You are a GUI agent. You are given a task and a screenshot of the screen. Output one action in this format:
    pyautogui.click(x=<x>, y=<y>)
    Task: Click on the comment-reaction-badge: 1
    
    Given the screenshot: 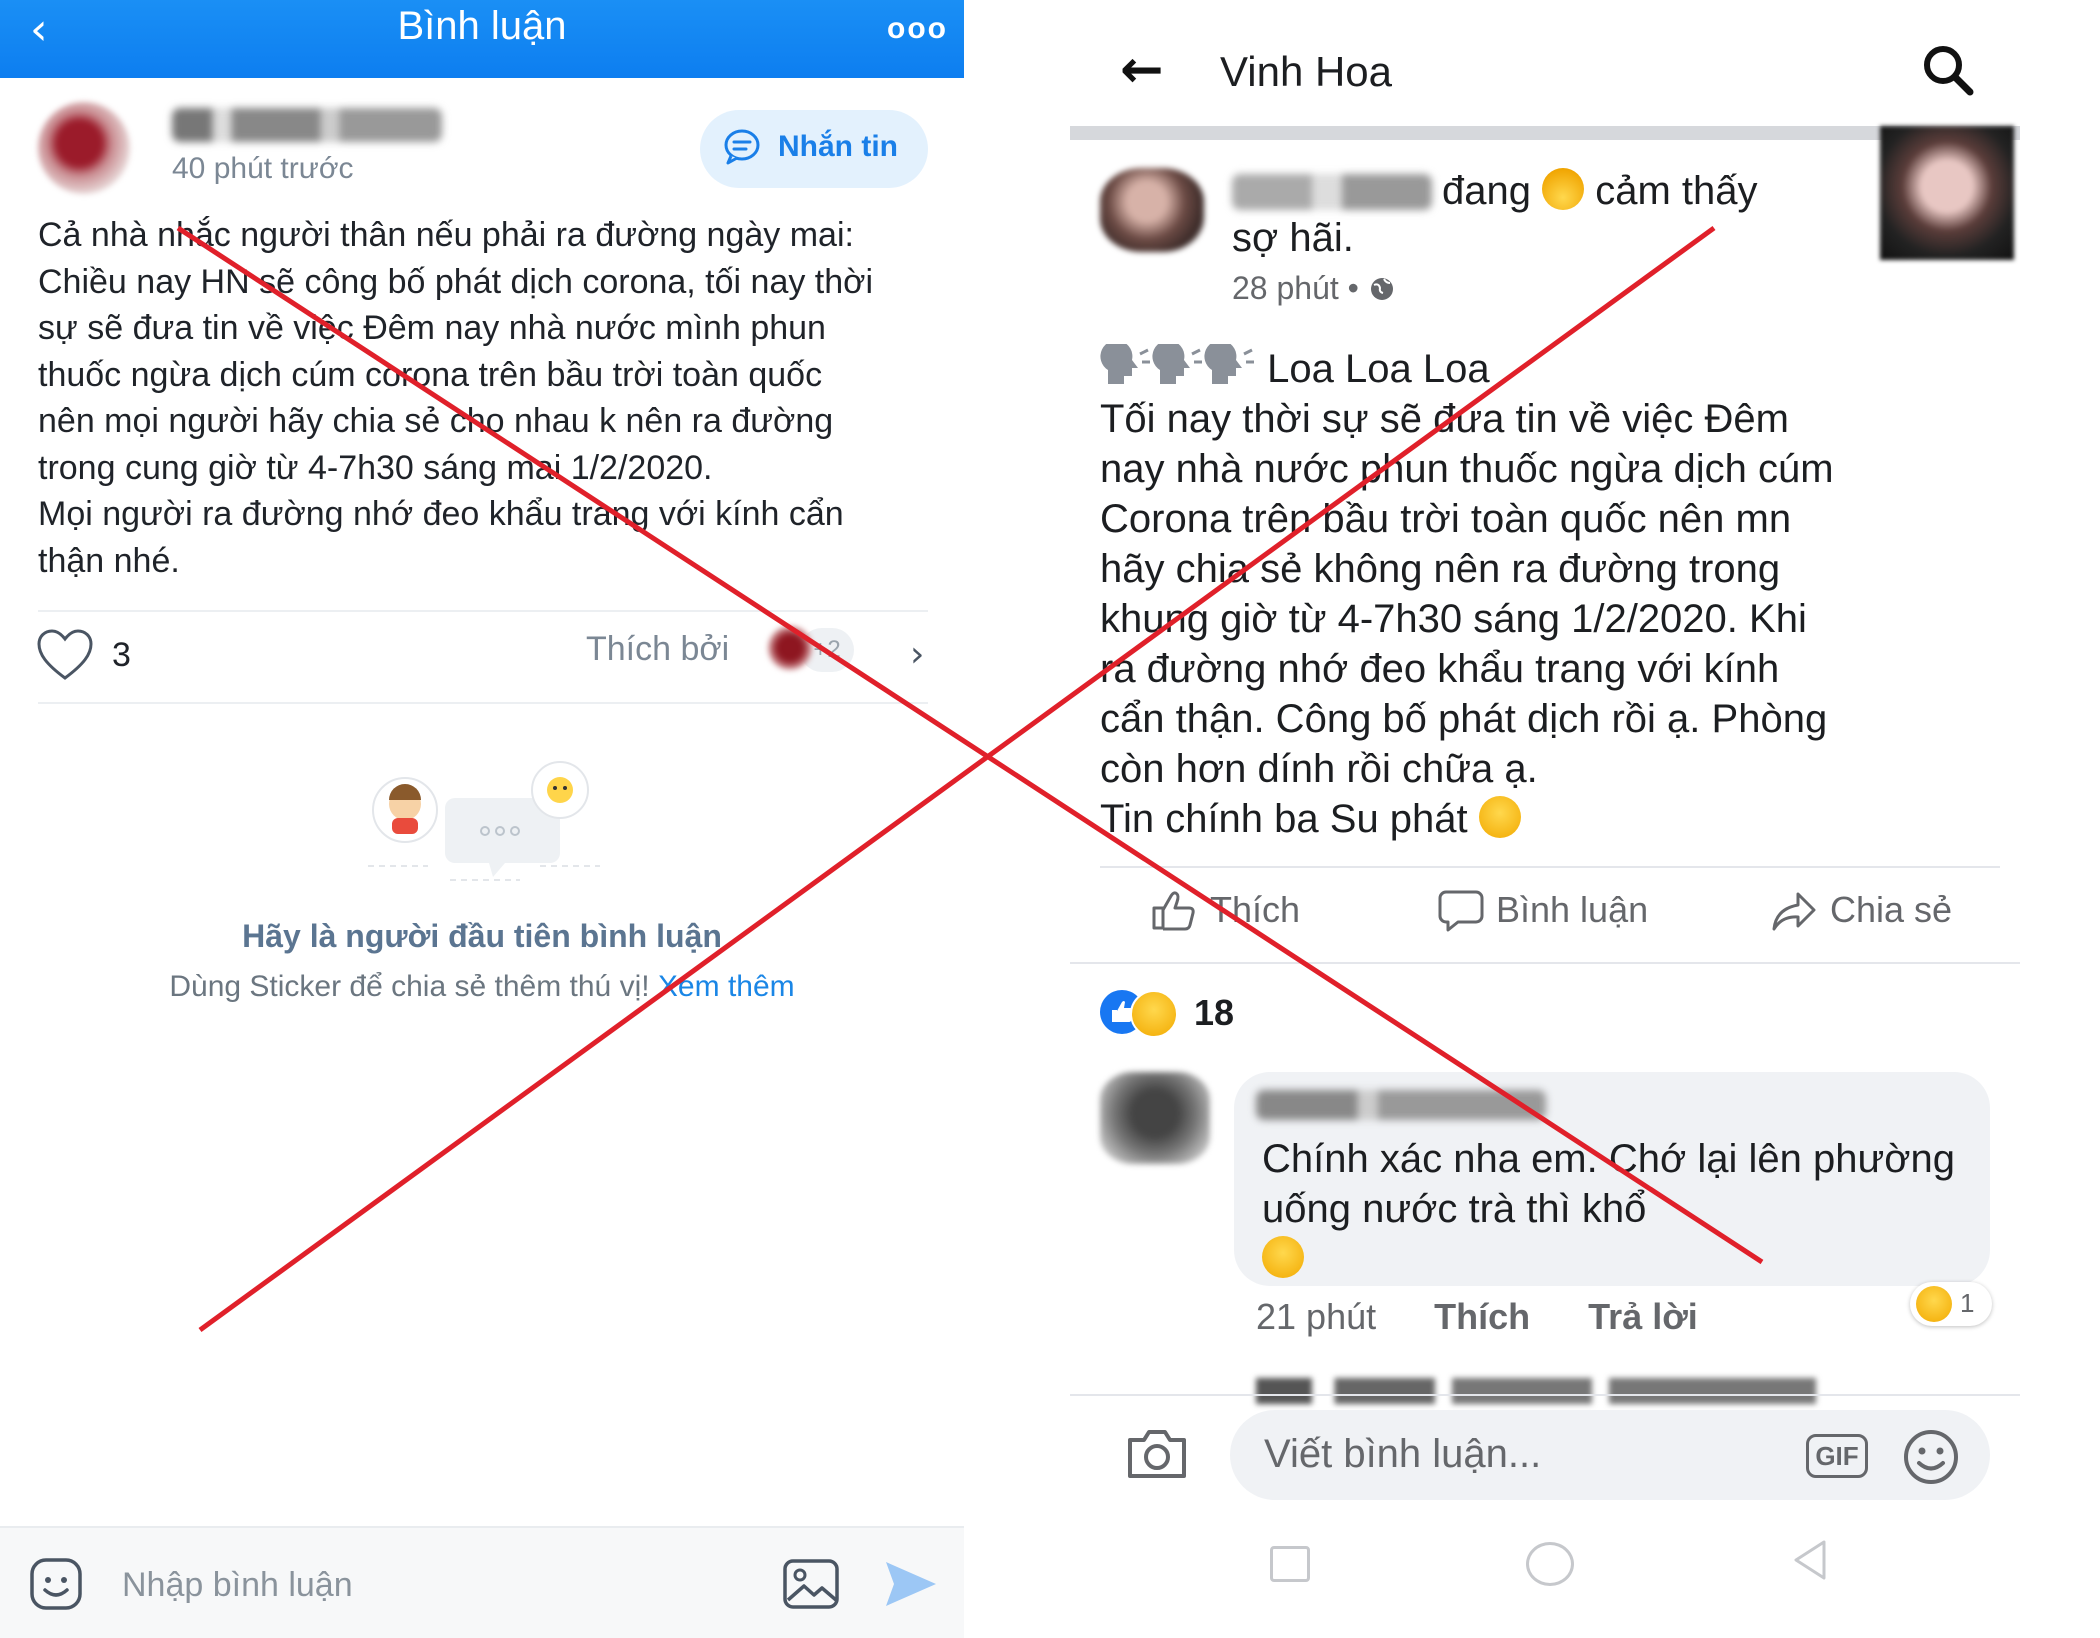 What is the action you would take?
    pyautogui.click(x=1951, y=1304)
    